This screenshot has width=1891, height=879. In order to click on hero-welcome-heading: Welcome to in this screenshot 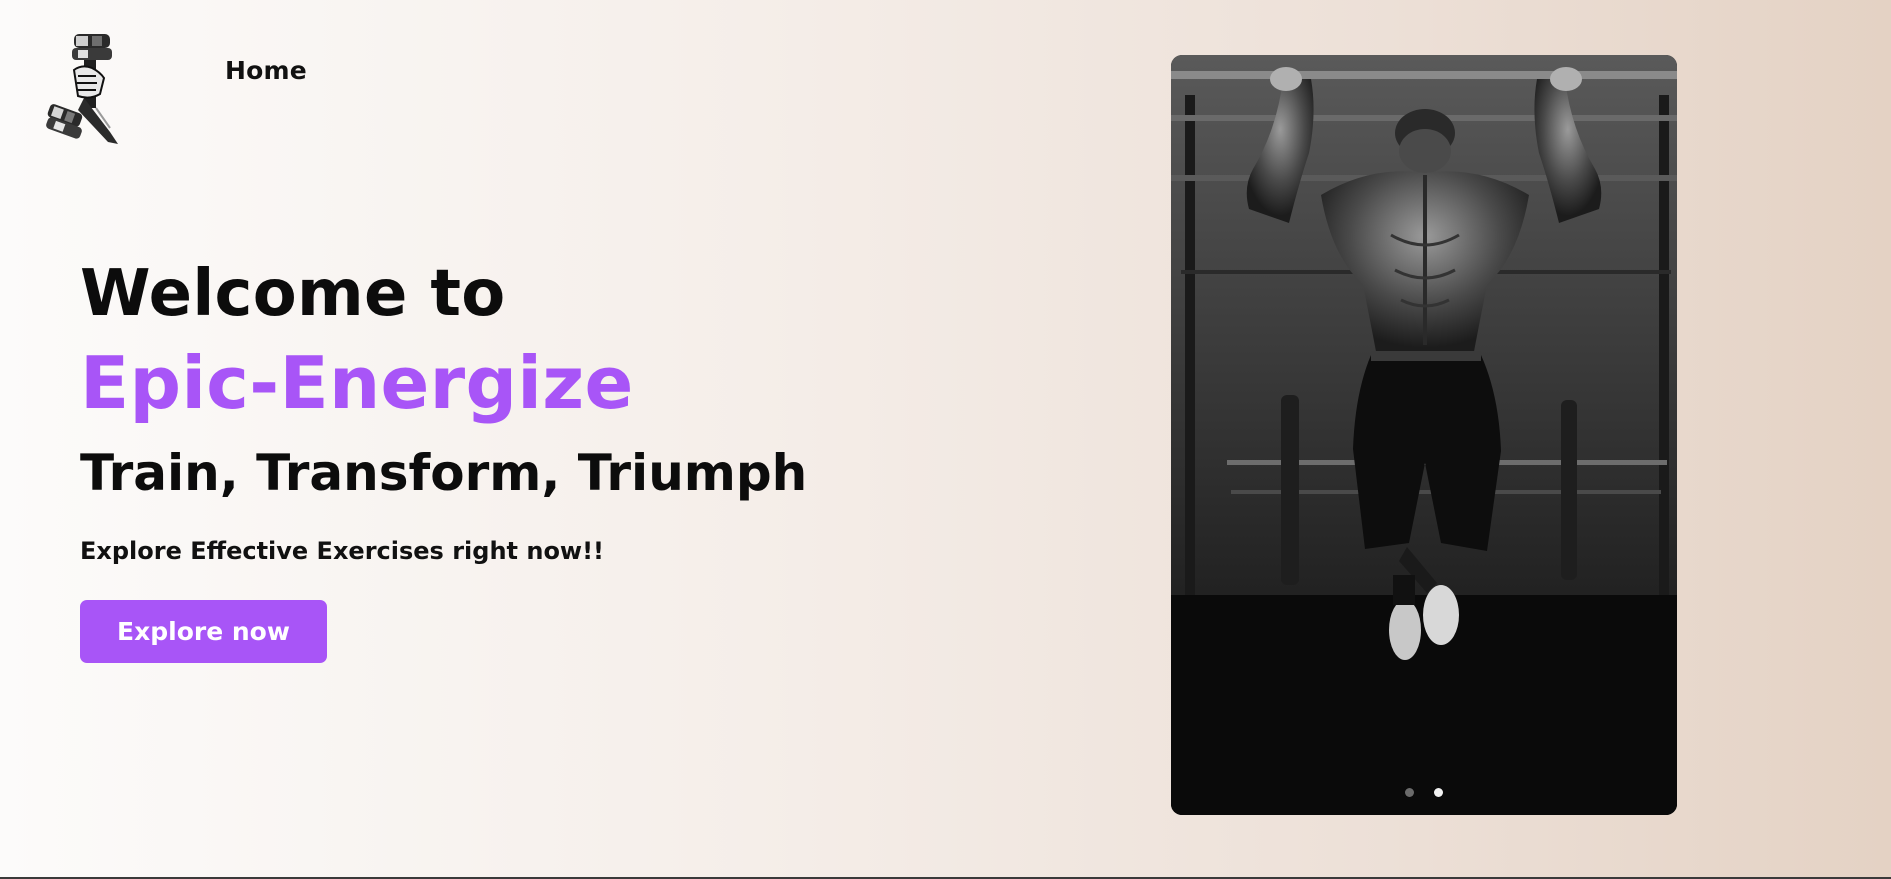, I will do `click(293, 294)`.